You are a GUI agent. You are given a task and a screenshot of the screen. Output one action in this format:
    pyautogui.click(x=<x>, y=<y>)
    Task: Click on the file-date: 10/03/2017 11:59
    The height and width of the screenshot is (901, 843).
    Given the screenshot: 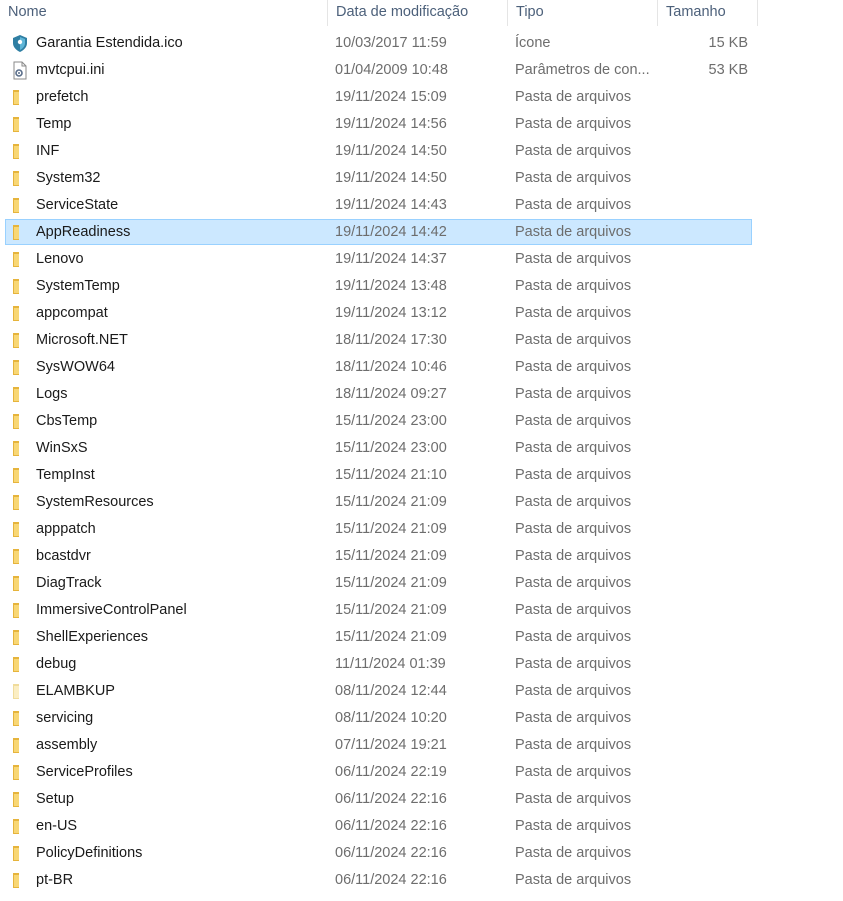 What is the action you would take?
    pyautogui.click(x=391, y=43)
    